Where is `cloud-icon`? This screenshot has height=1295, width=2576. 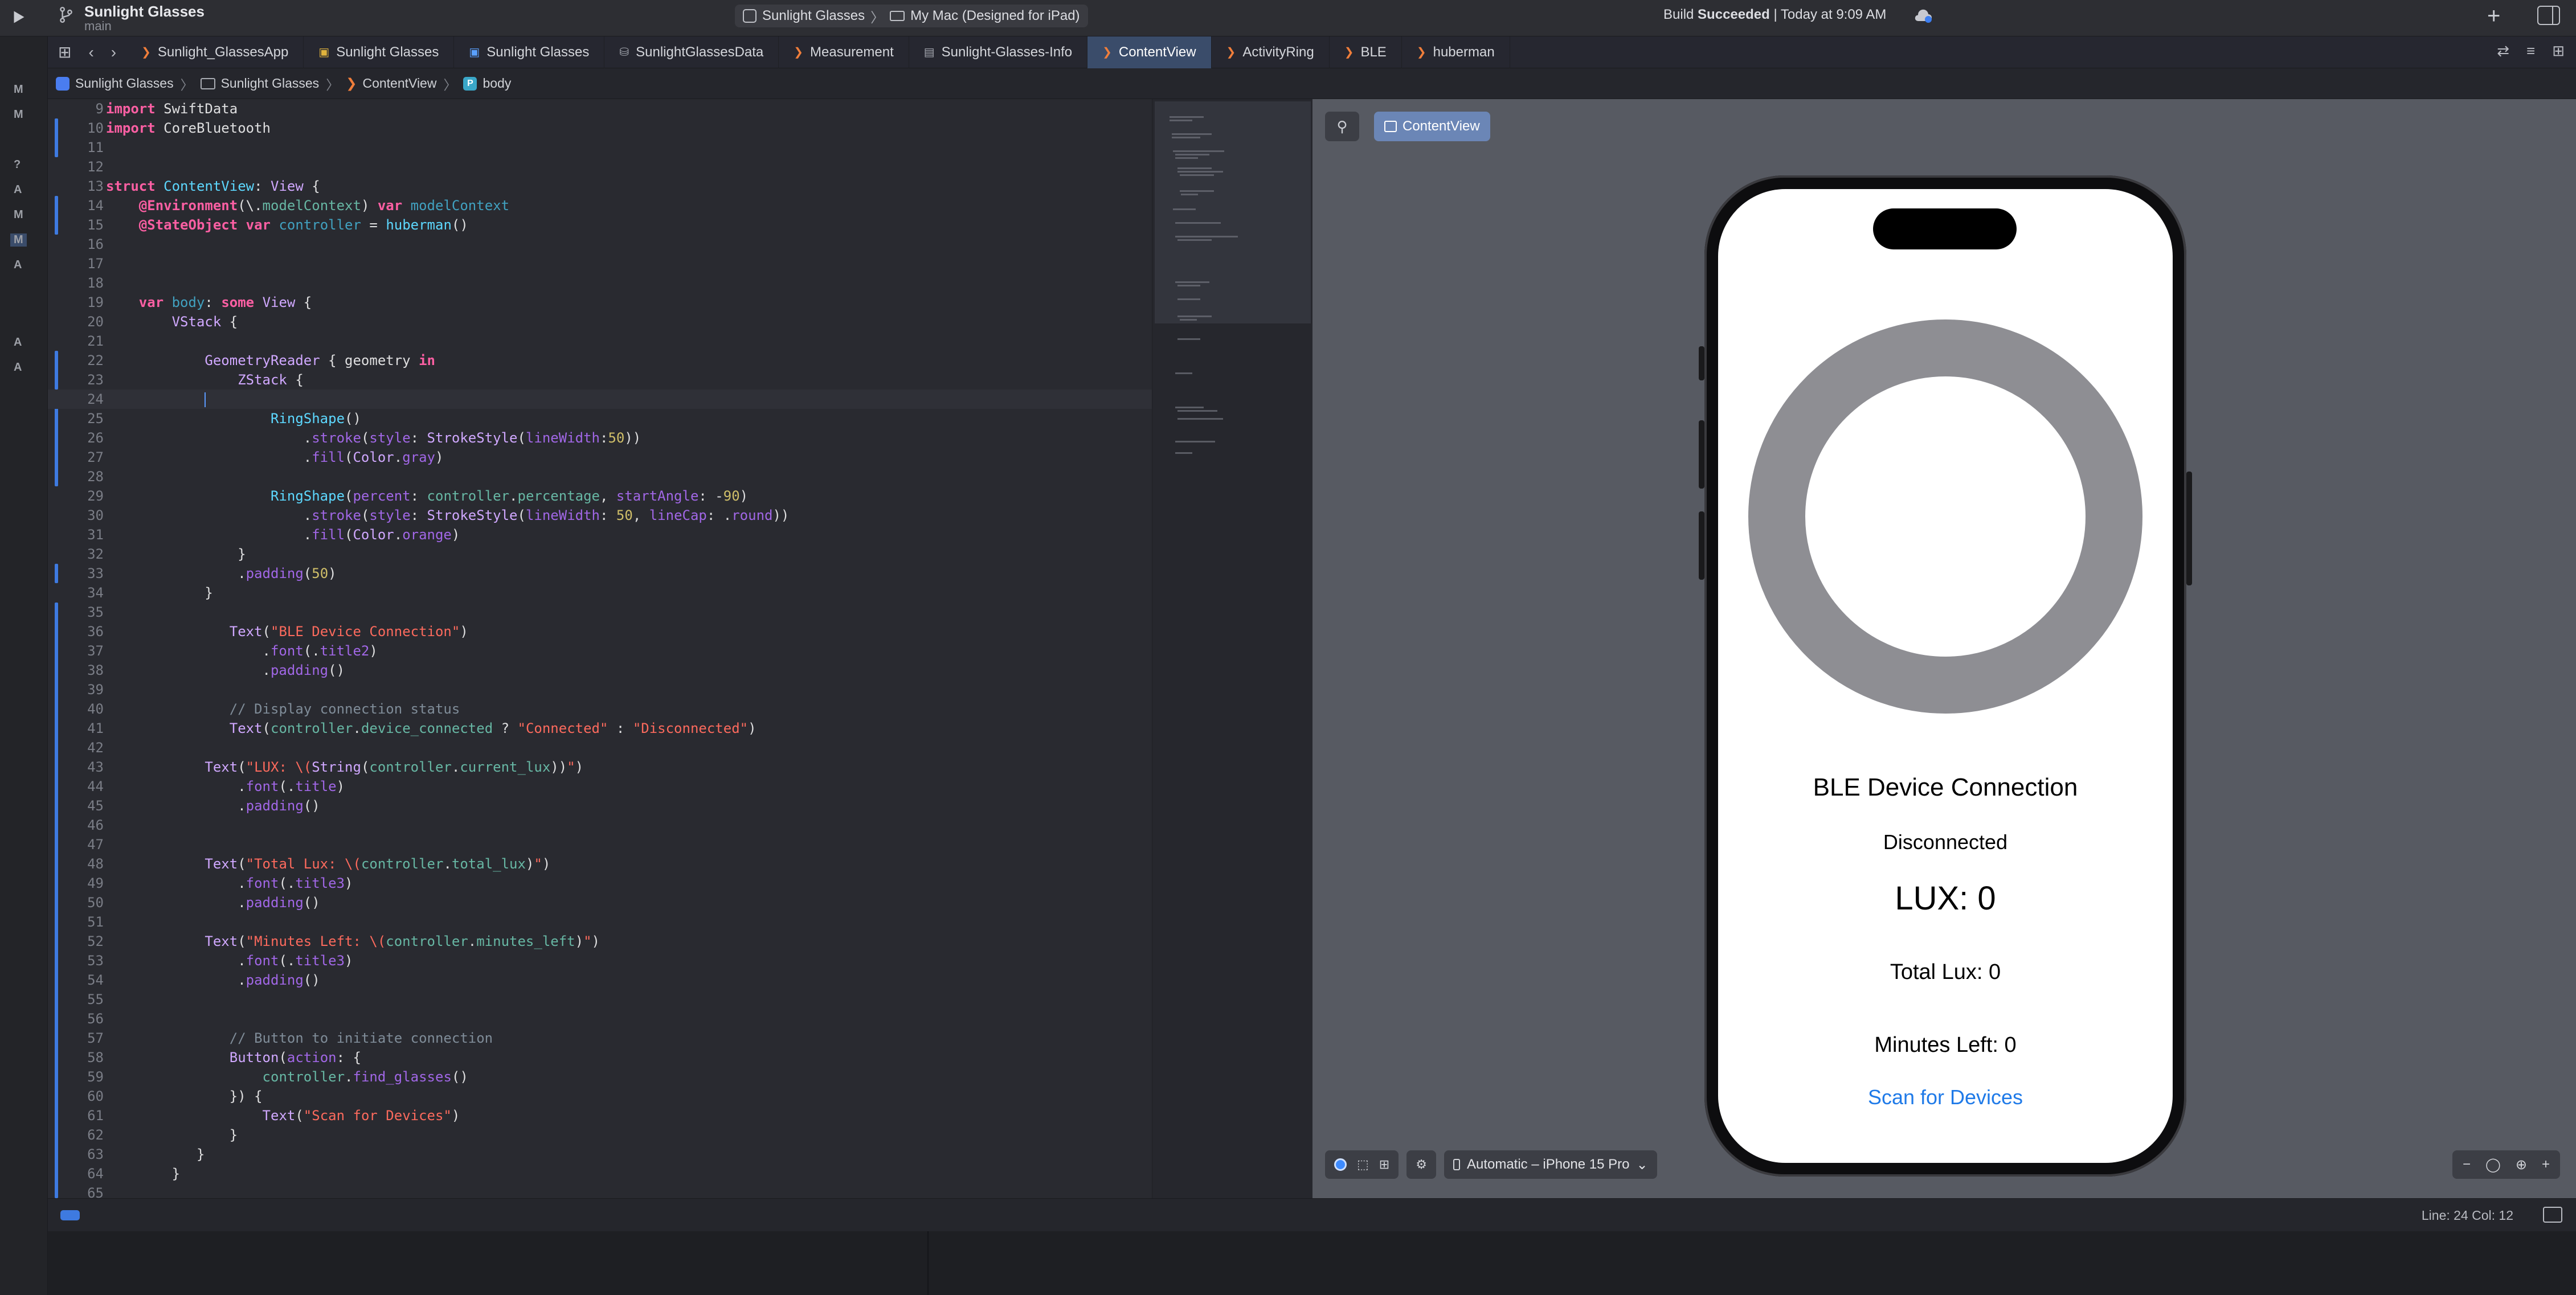
cloud-icon is located at coordinates (1923, 16).